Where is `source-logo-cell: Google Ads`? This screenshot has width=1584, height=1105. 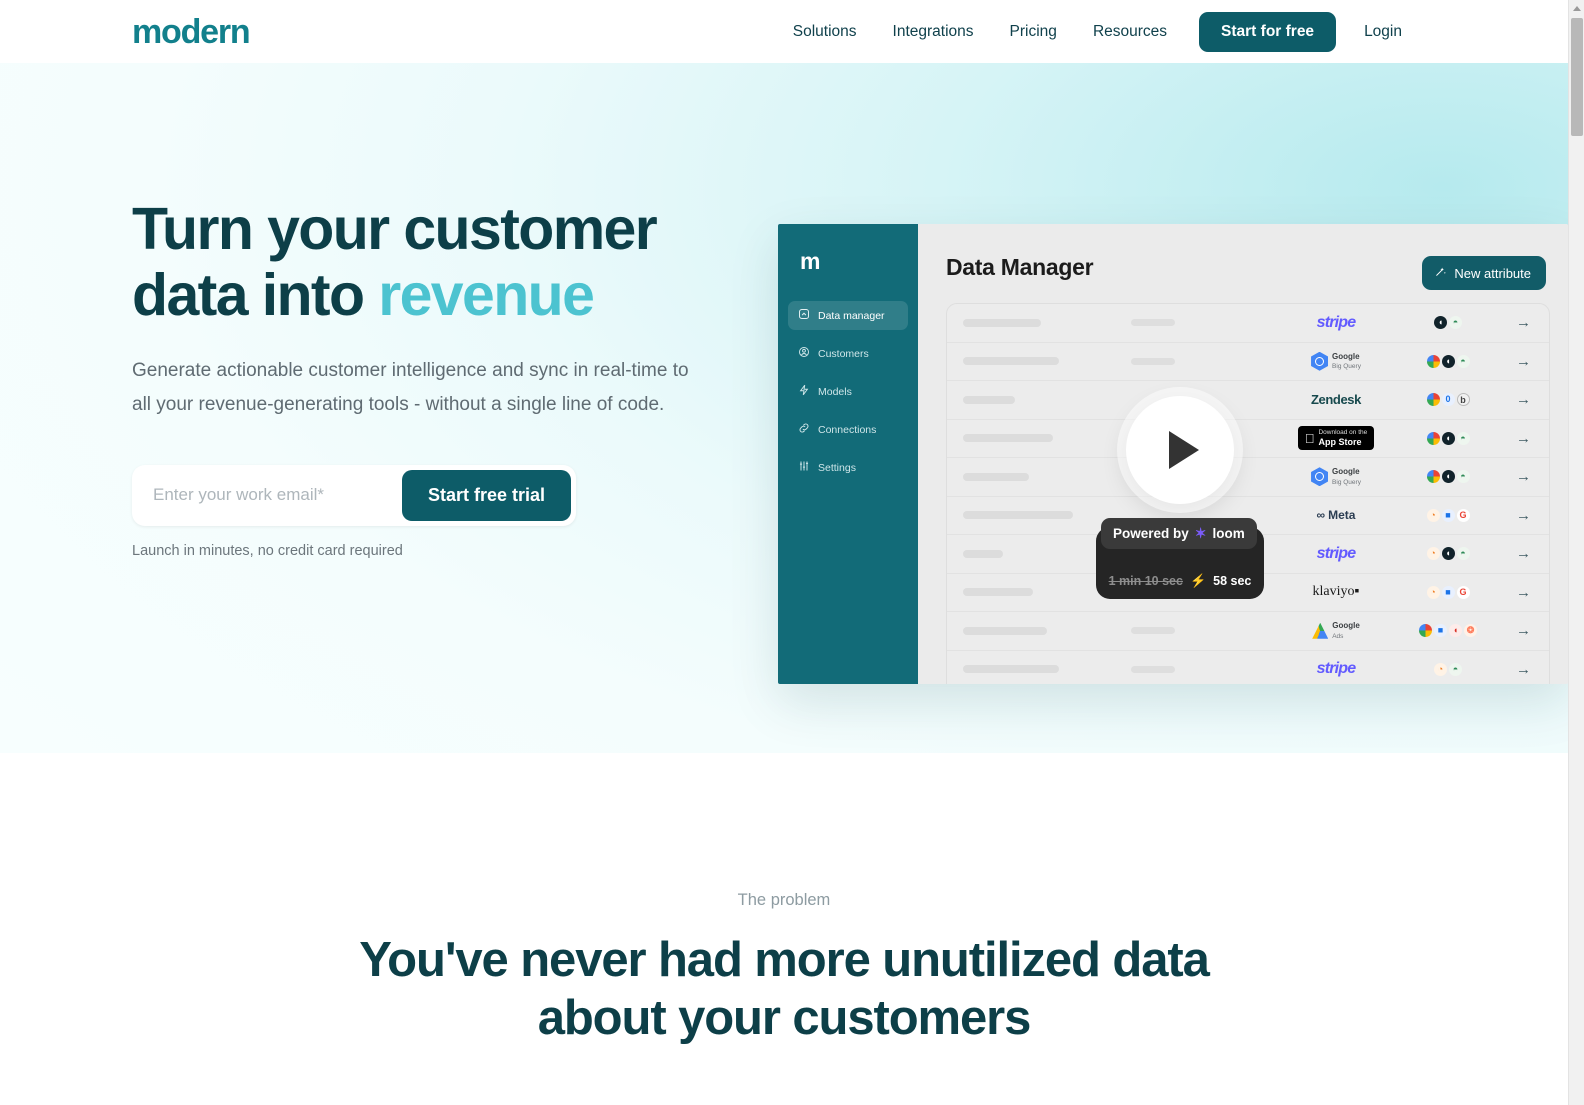 source-logo-cell: Google Ads is located at coordinates (1336, 630).